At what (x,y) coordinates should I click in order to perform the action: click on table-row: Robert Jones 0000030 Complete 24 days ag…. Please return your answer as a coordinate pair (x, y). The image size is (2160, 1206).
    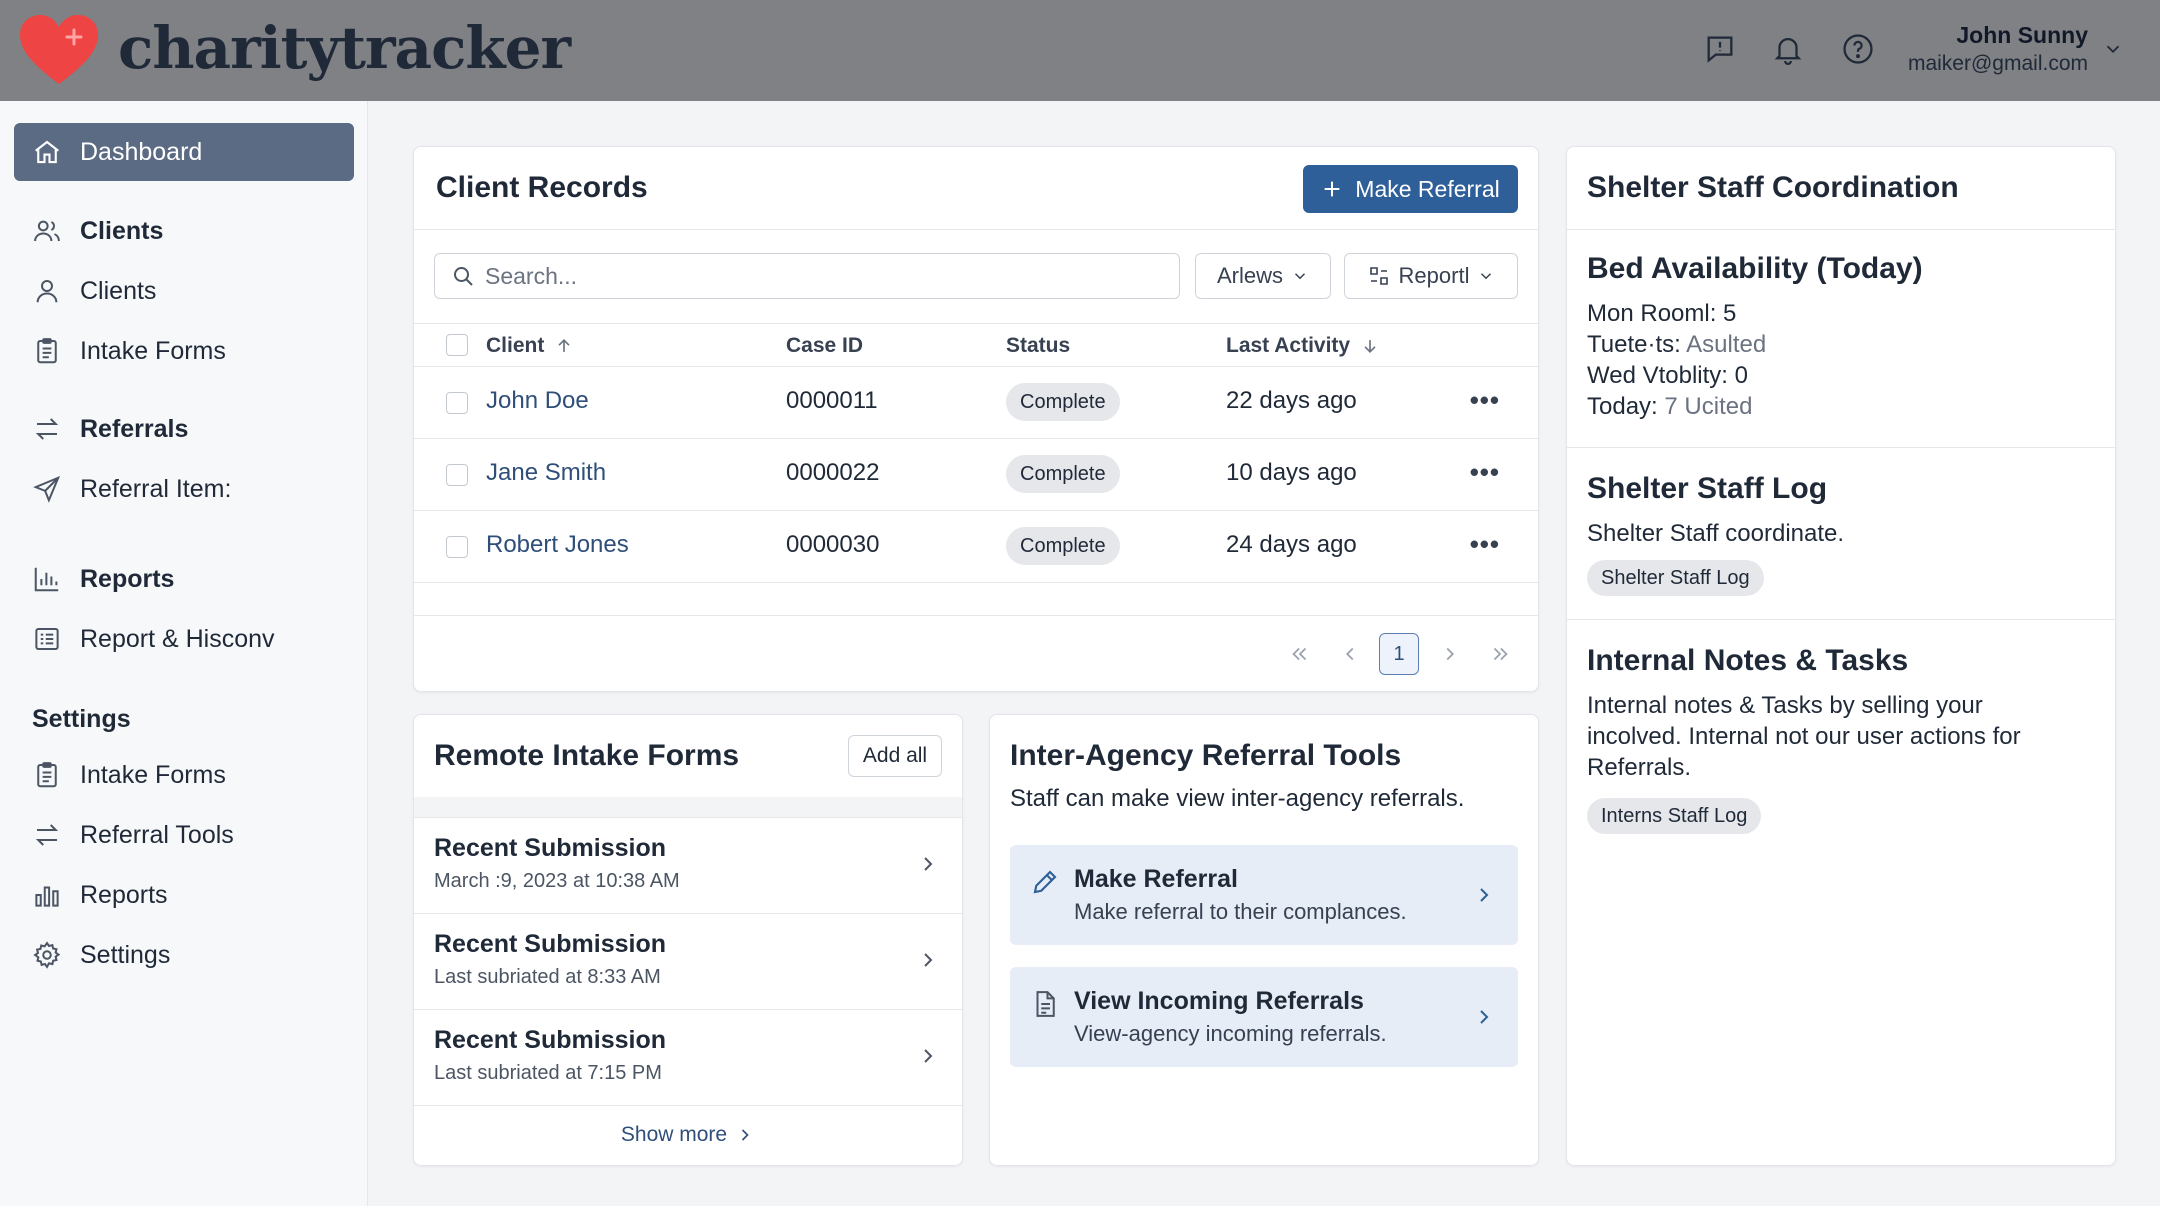
    Looking at the image, I should click on (976, 547).